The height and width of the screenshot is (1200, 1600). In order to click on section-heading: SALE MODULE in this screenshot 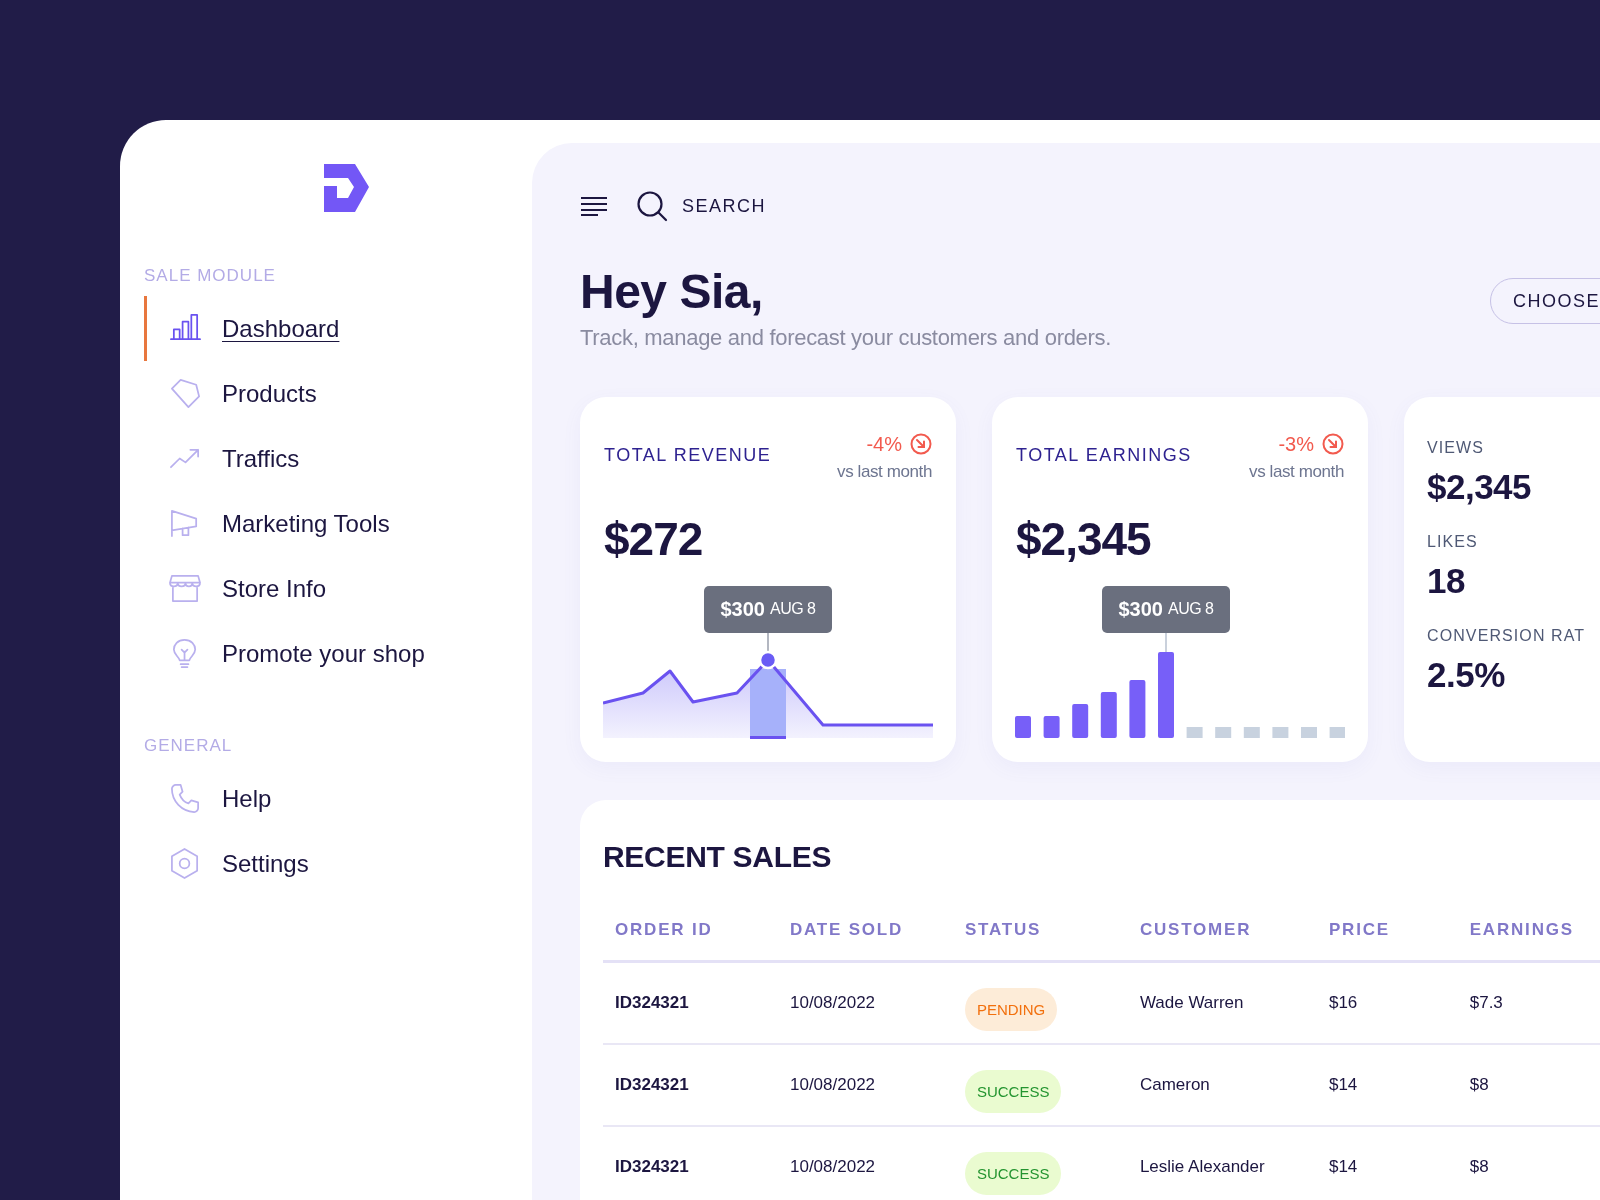, I will do `click(210, 276)`.